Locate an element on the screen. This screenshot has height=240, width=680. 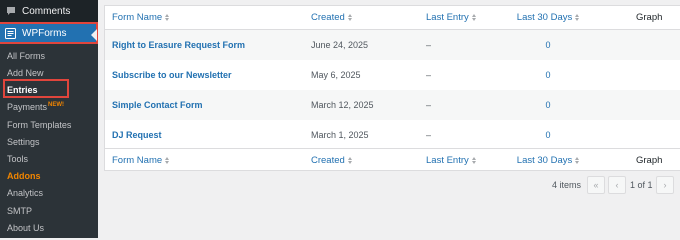
form-name-link: Right to Erasure Request Form is located at coordinates (178, 45).